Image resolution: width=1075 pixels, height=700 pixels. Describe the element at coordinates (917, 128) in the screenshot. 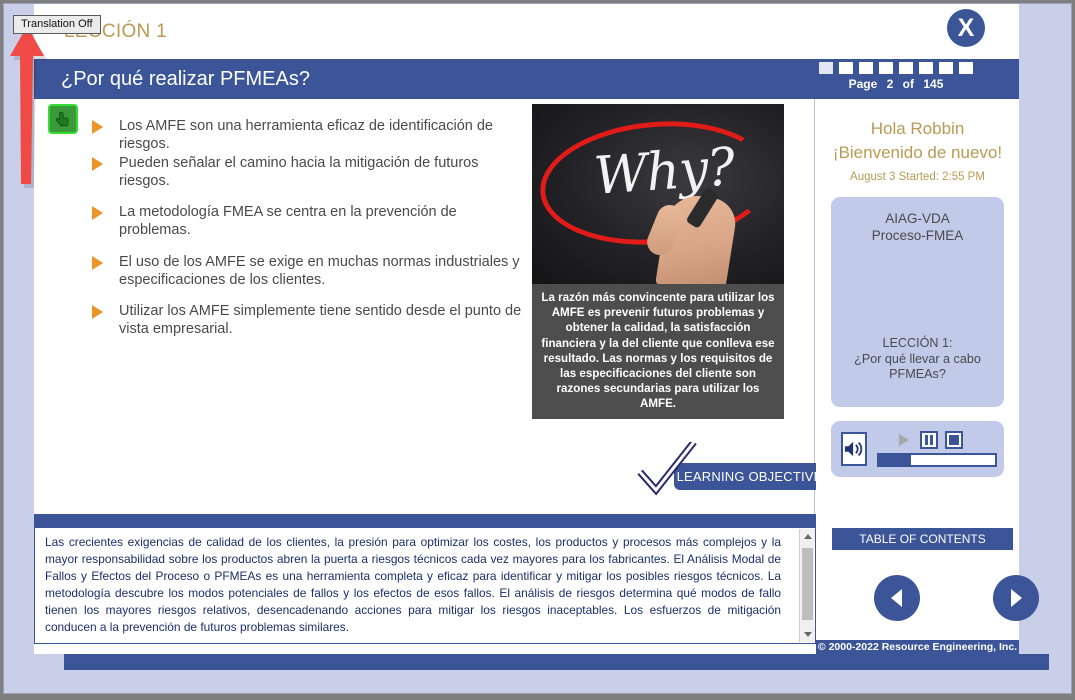

I see `greeting-line-1: Hola Robbin` at that location.